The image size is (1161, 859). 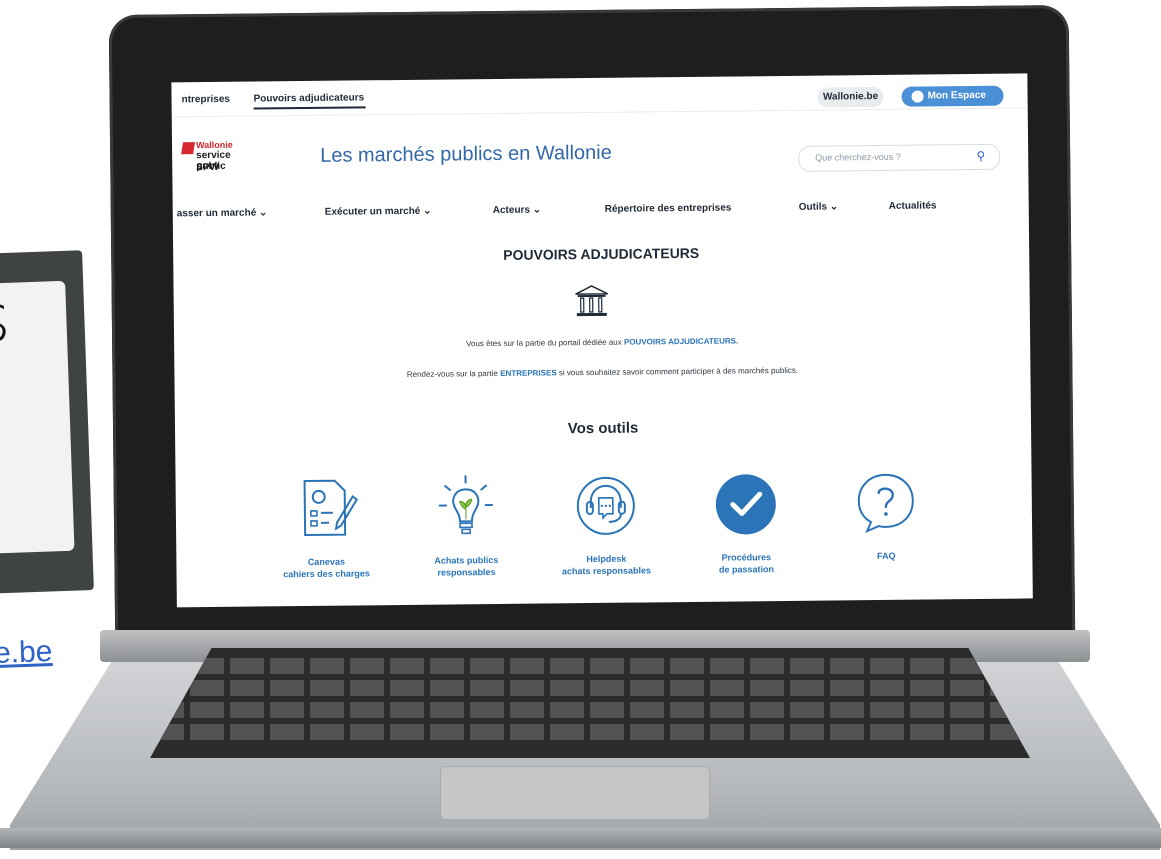 I want to click on intro-line-2-prefix: Rendez-vous sur la partie, so click(x=453, y=373).